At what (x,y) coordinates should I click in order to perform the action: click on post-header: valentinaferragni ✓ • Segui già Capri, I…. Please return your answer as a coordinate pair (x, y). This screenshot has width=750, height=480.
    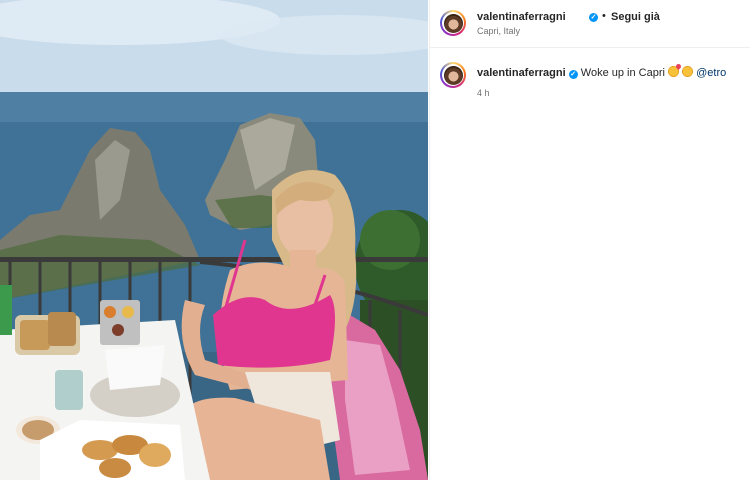
    Looking at the image, I should click on (590, 24).